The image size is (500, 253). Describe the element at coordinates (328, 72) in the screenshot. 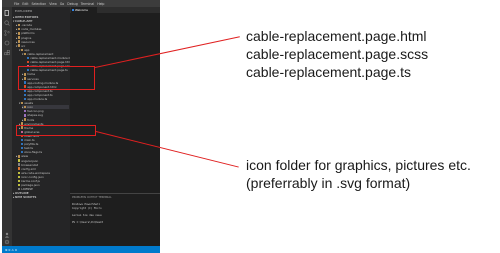

I see `annotation-line: cable-replacement.page.ts` at that location.